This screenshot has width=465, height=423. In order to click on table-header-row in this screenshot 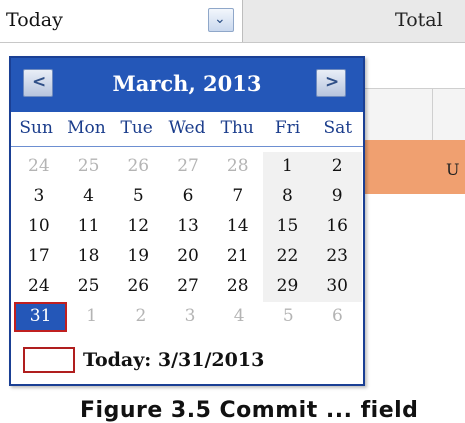, I will do `click(412, 115)`.